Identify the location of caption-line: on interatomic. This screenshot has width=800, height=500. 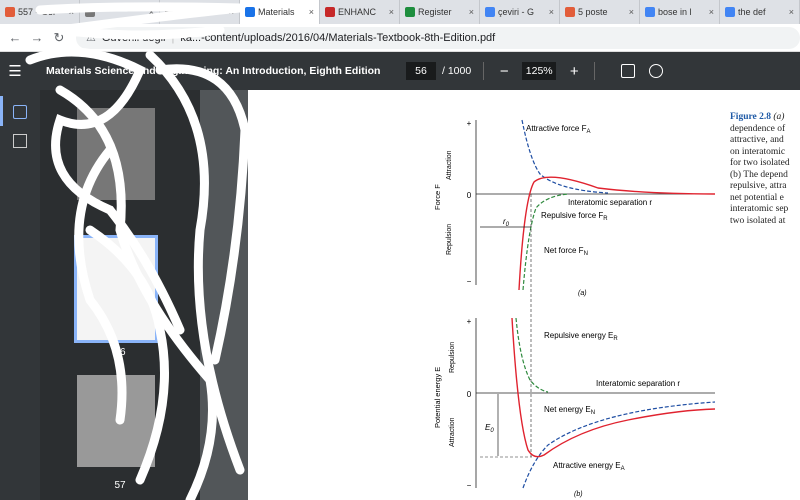
(758, 151).